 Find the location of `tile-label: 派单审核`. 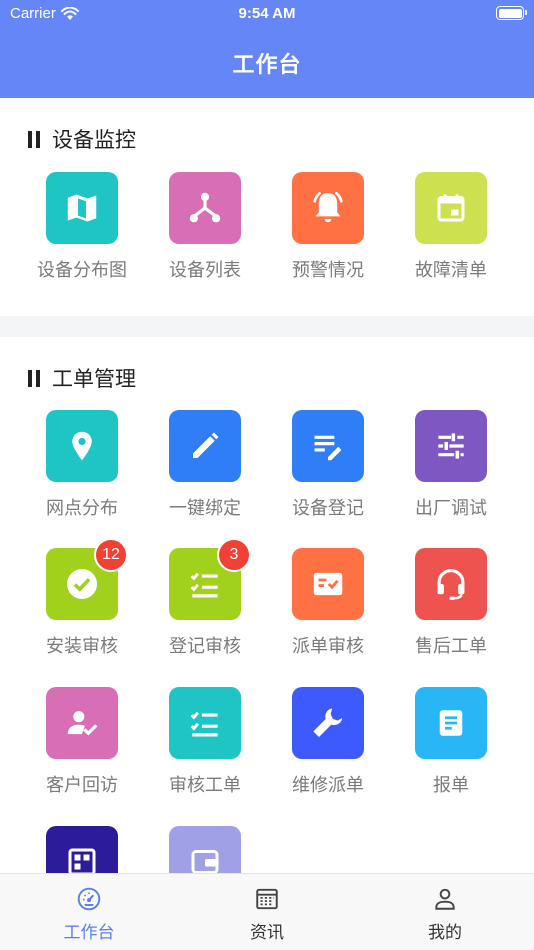

tile-label: 派单审核 is located at coordinates (328, 646).